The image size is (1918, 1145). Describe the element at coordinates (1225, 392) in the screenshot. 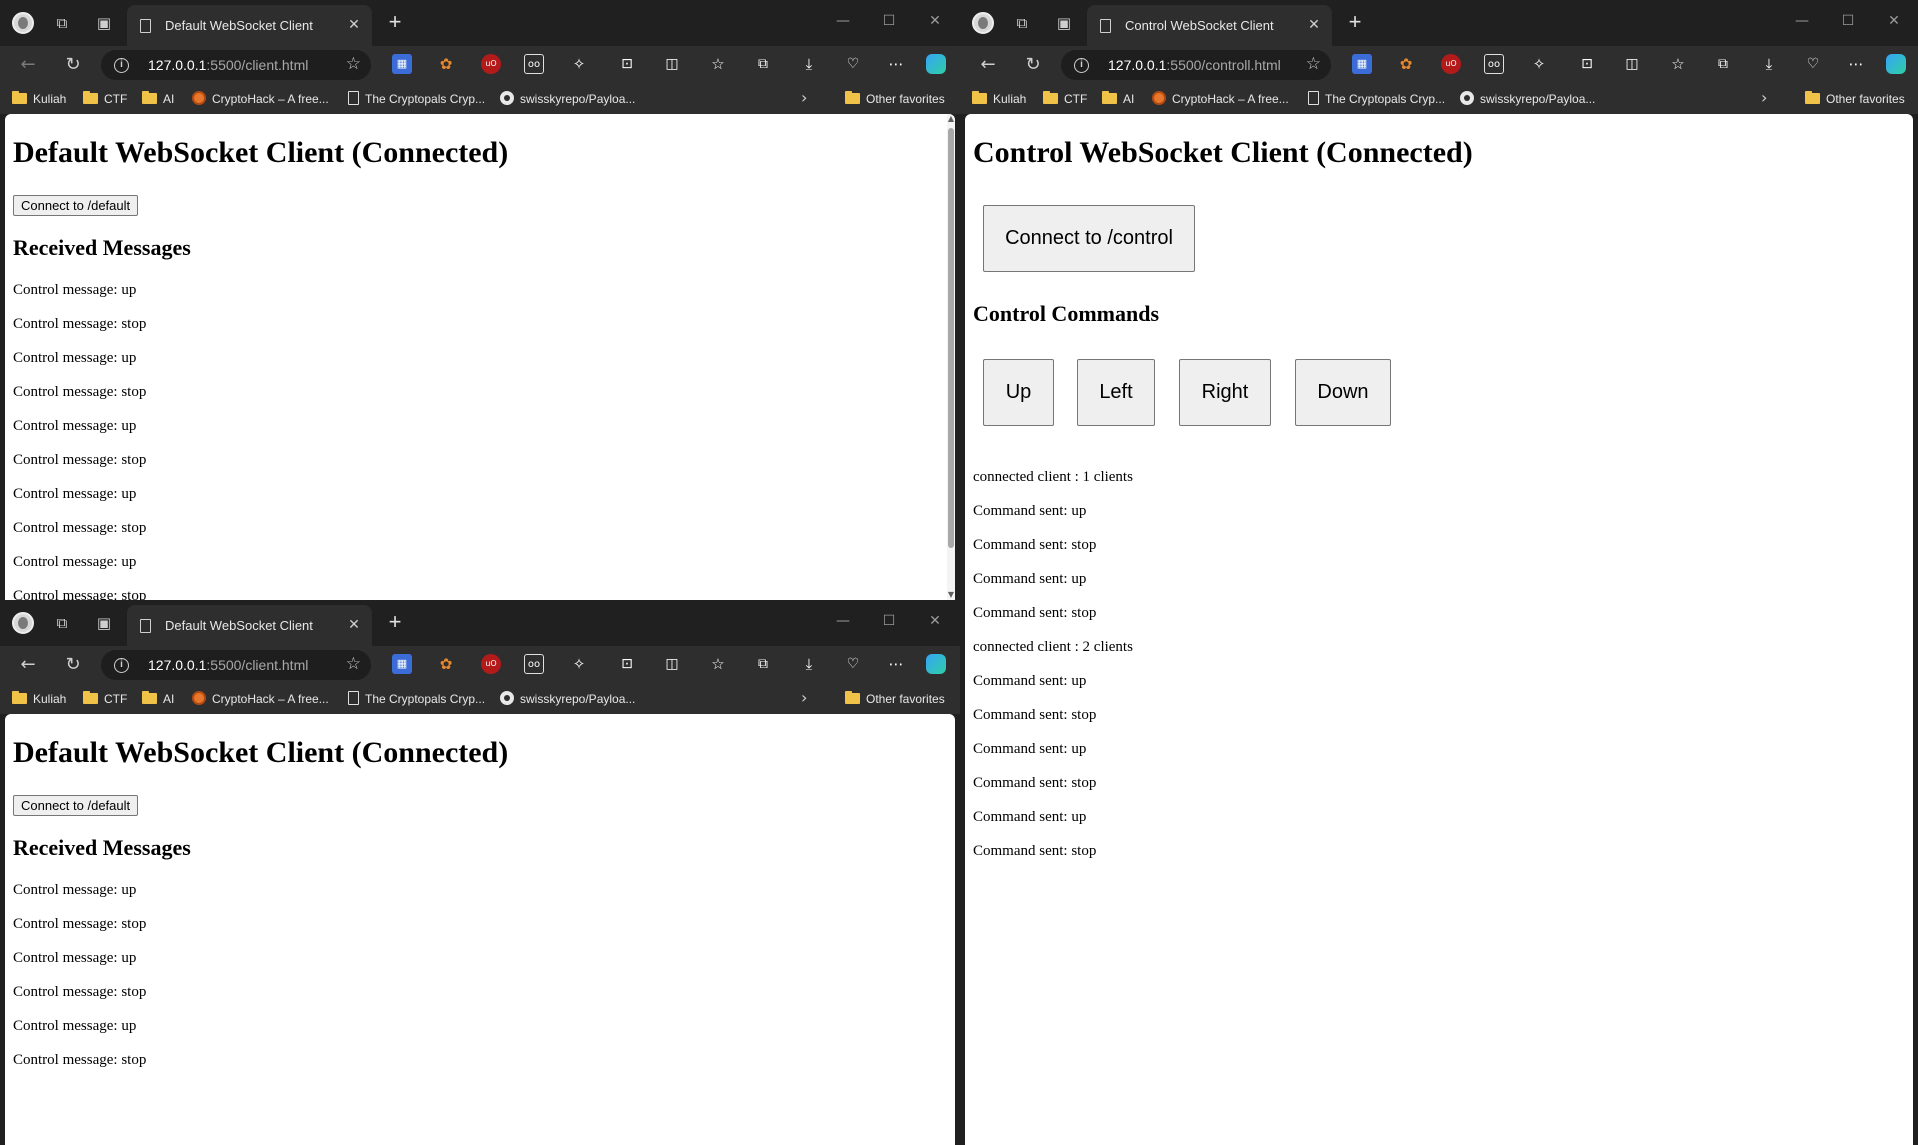

I see `right-button: Right` at that location.